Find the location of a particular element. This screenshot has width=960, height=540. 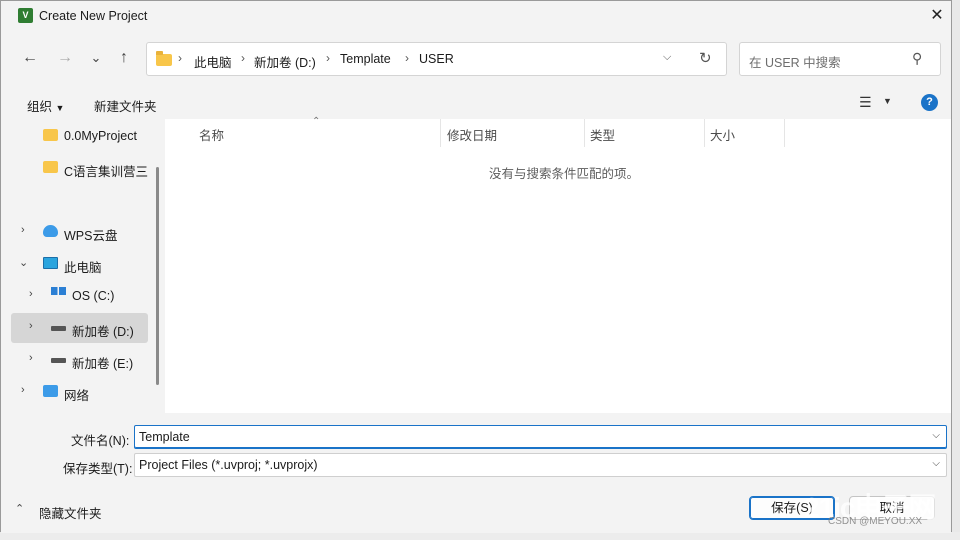

background-right is located at coordinates (956, 270).